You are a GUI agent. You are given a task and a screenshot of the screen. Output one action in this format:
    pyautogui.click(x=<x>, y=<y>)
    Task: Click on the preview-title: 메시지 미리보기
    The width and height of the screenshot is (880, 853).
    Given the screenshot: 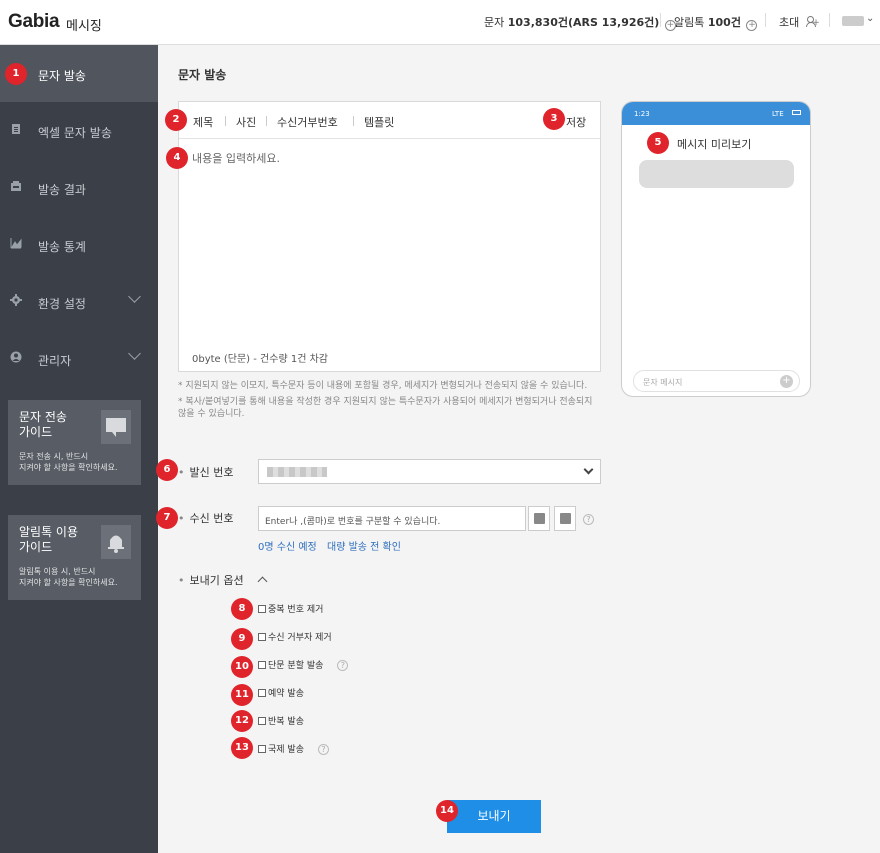 What is the action you would take?
    pyautogui.click(x=714, y=144)
    